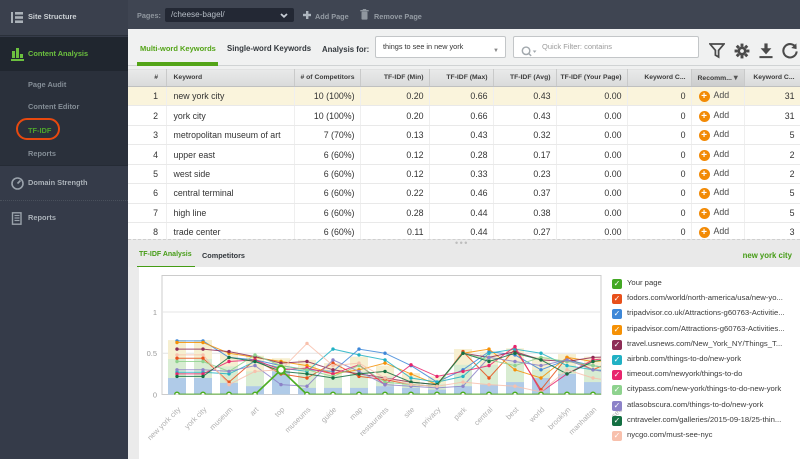  What do you see at coordinates (582, 420) in the screenshot?
I see `svg-text: manhattan` at bounding box center [582, 420].